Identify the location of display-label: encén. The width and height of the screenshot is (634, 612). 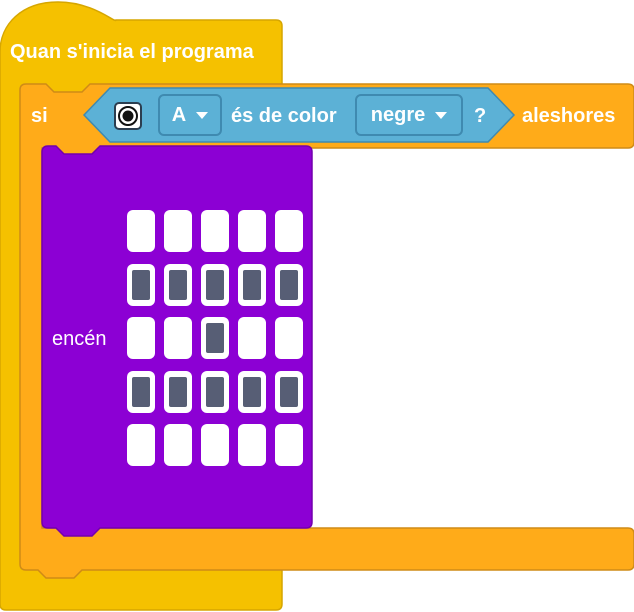
(79, 339).